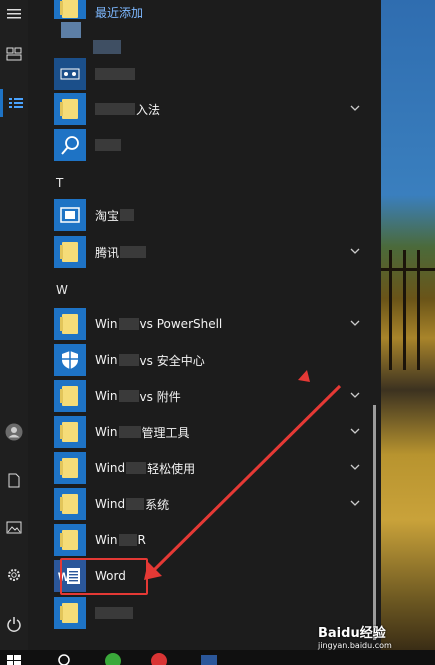 This screenshot has height=665, width=435. What do you see at coordinates (14, 14) in the screenshot?
I see `hamburger-menu-icon` at bounding box center [14, 14].